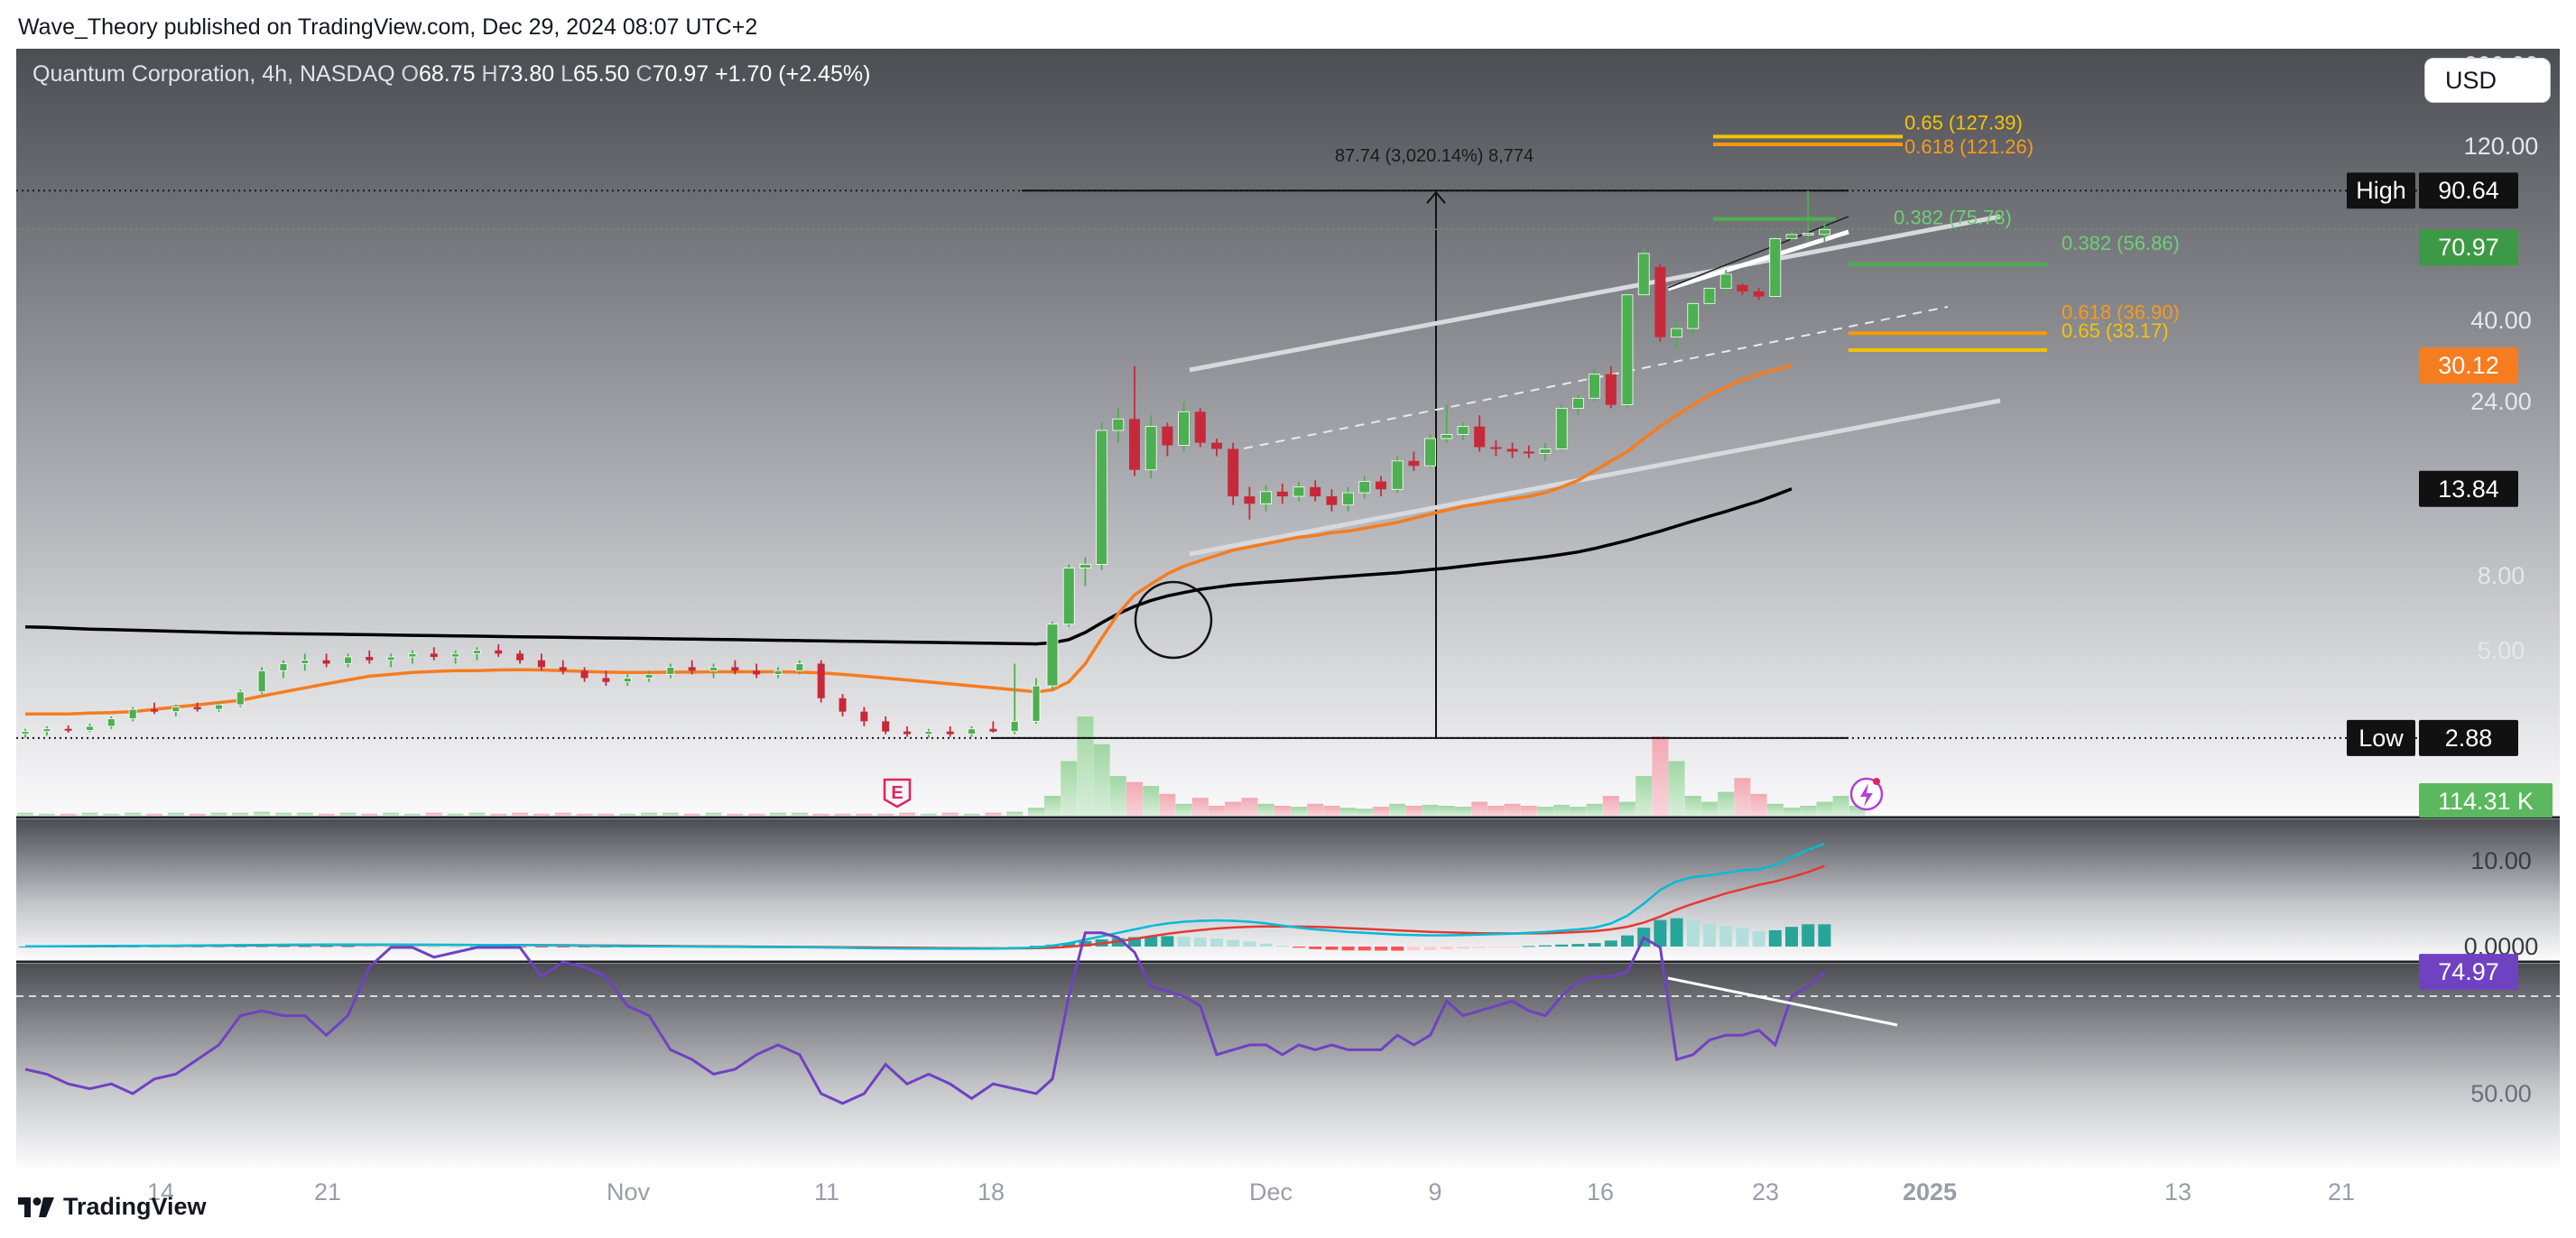  What do you see at coordinates (1434, 1192) in the screenshot?
I see `time-tick-label: 9` at bounding box center [1434, 1192].